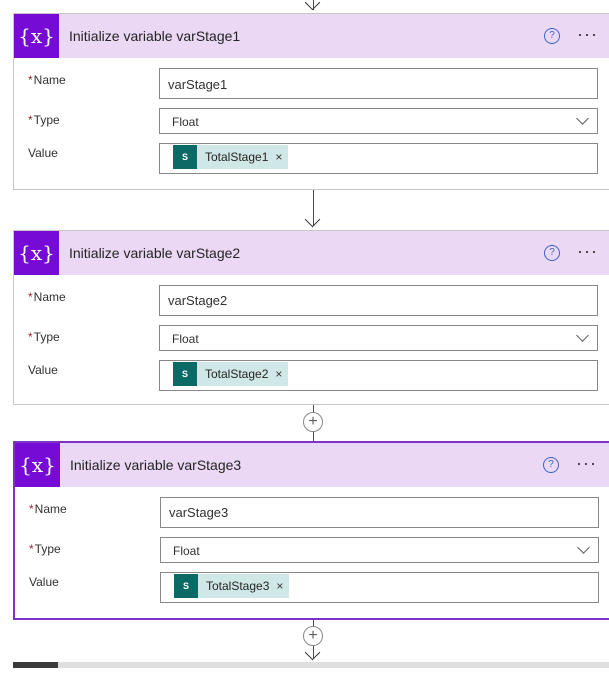 The image size is (609, 700). Describe the element at coordinates (311, 665) in the screenshot. I see `next-action-card` at that location.